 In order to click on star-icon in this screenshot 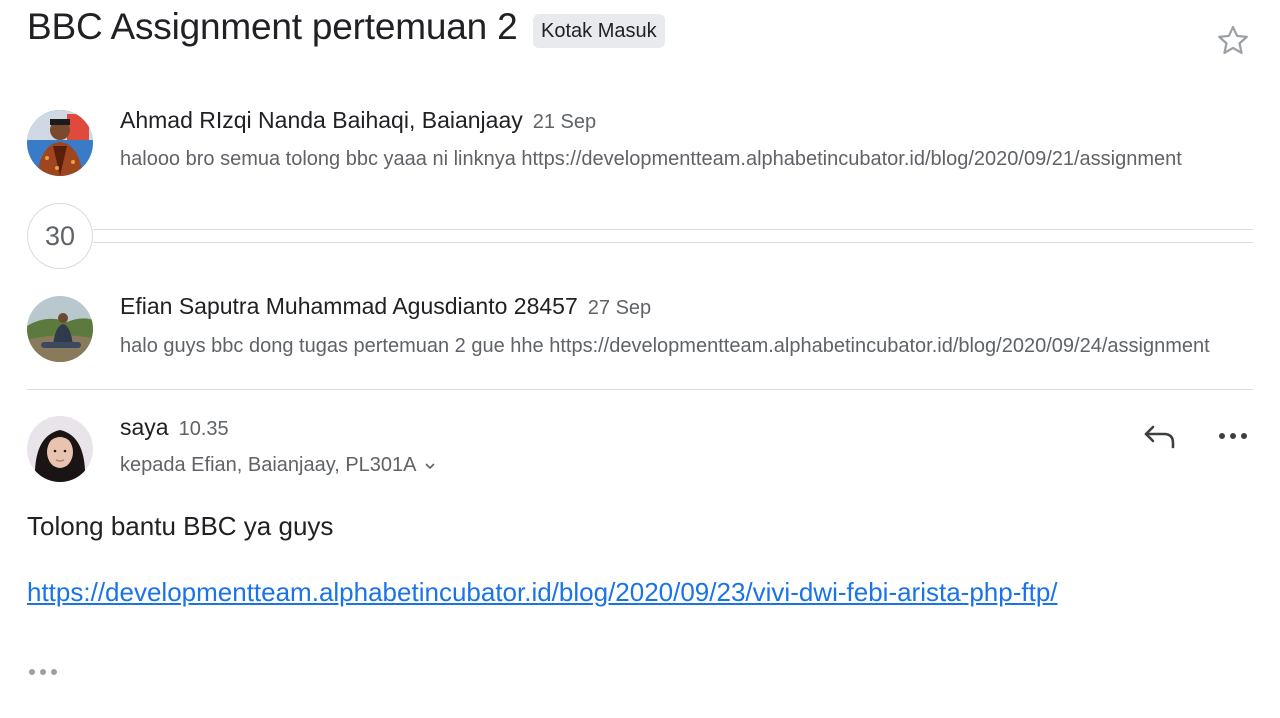, I will do `click(1233, 41)`.